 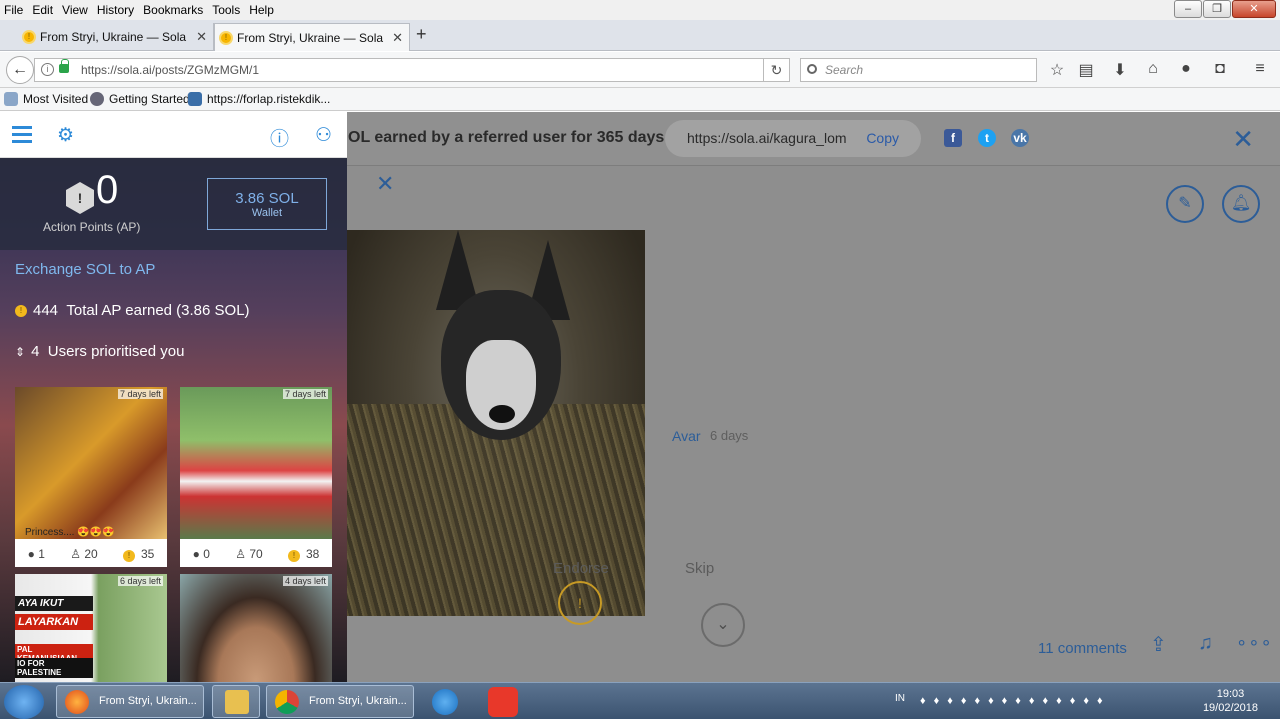 What do you see at coordinates (1230, 701) in the screenshot?
I see `clock: 19:03 19/02/2018` at bounding box center [1230, 701].